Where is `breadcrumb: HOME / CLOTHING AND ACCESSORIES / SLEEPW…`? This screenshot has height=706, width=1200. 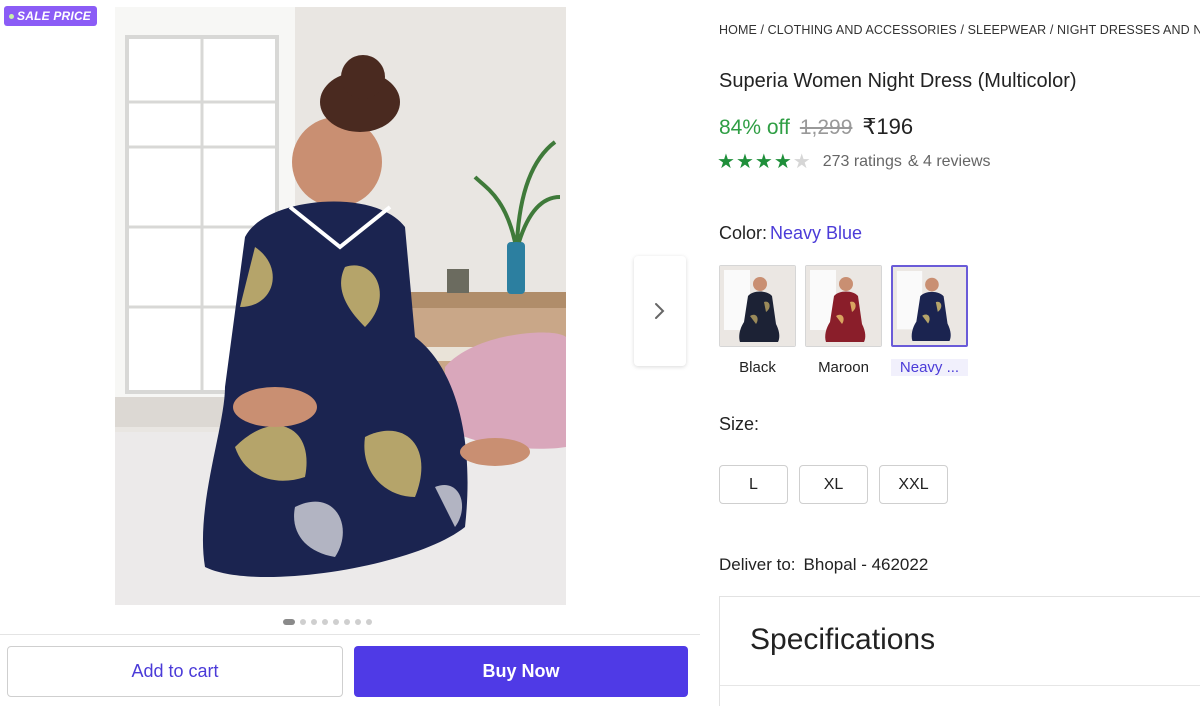 breadcrumb: HOME / CLOTHING AND ACCESSORIES / SLEEPW… is located at coordinates (959, 30).